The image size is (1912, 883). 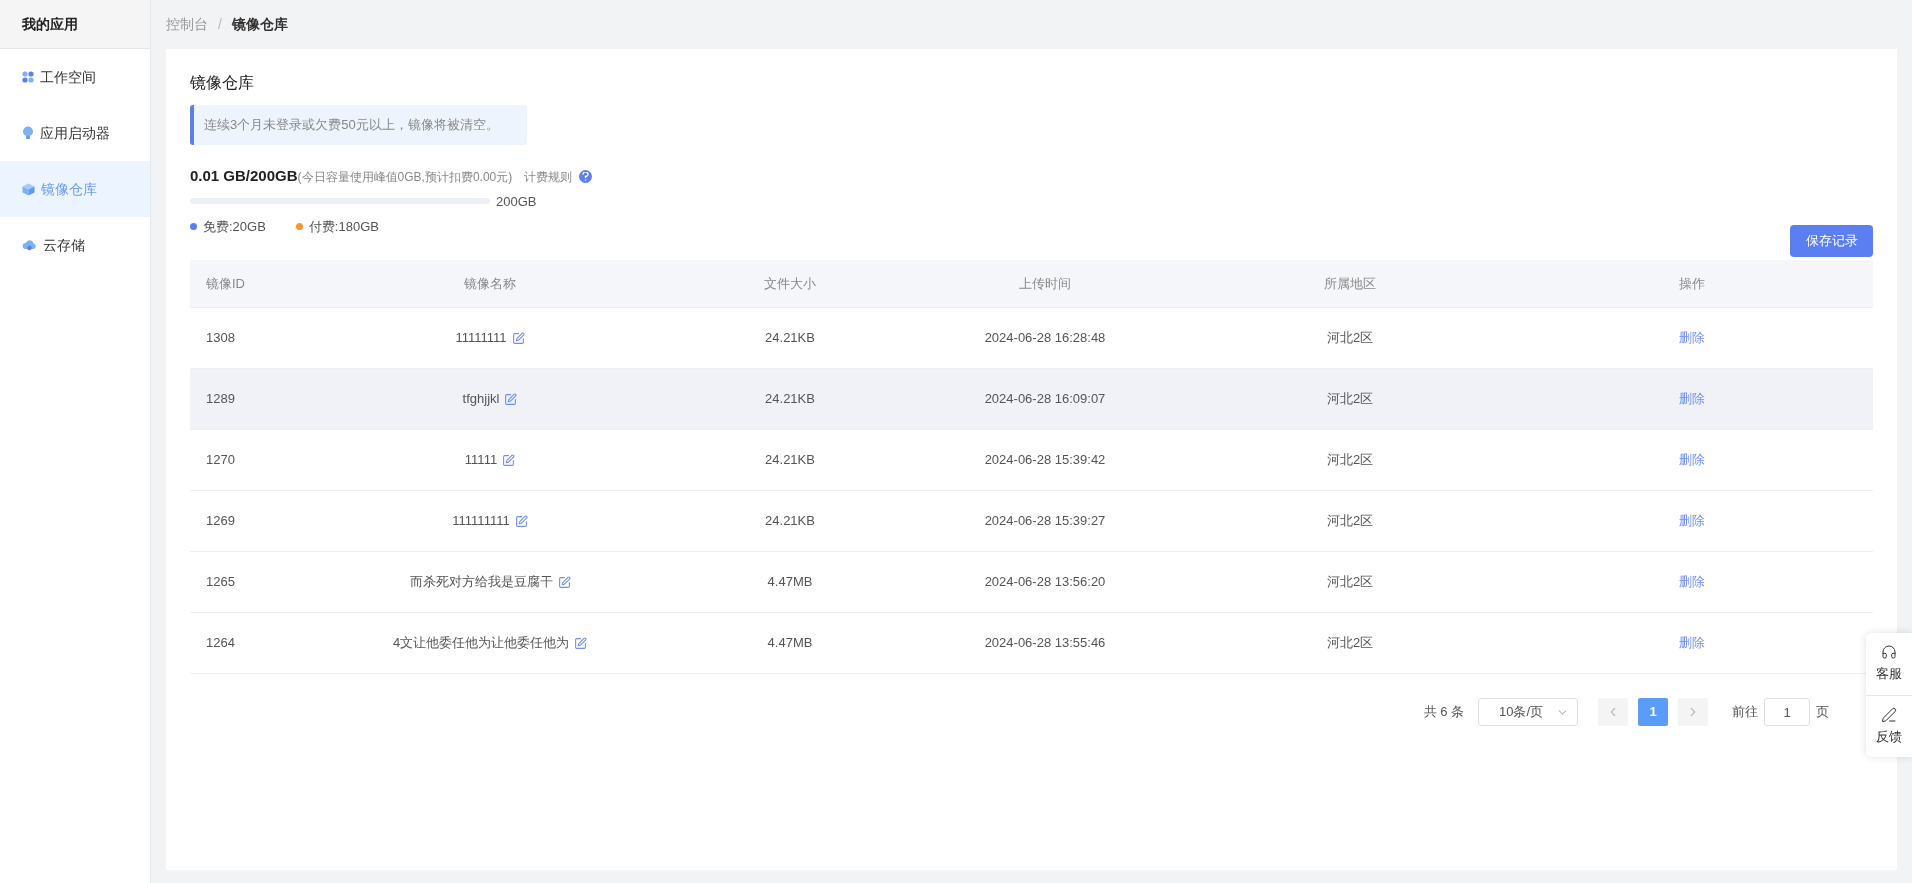 What do you see at coordinates (28, 133) in the screenshot?
I see `lightbulb-icon` at bounding box center [28, 133].